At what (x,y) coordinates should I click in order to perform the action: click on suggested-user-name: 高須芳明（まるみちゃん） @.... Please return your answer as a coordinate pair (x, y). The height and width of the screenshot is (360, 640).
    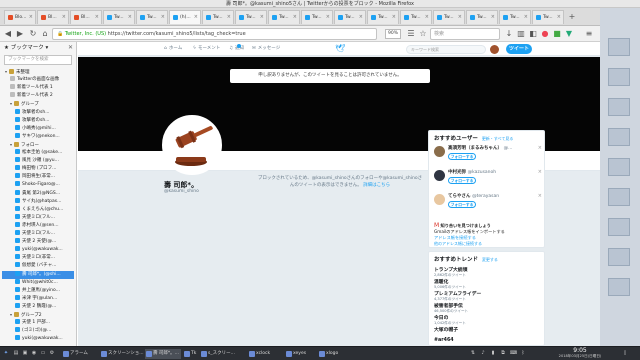
    Looking at the image, I should click on (480, 148).